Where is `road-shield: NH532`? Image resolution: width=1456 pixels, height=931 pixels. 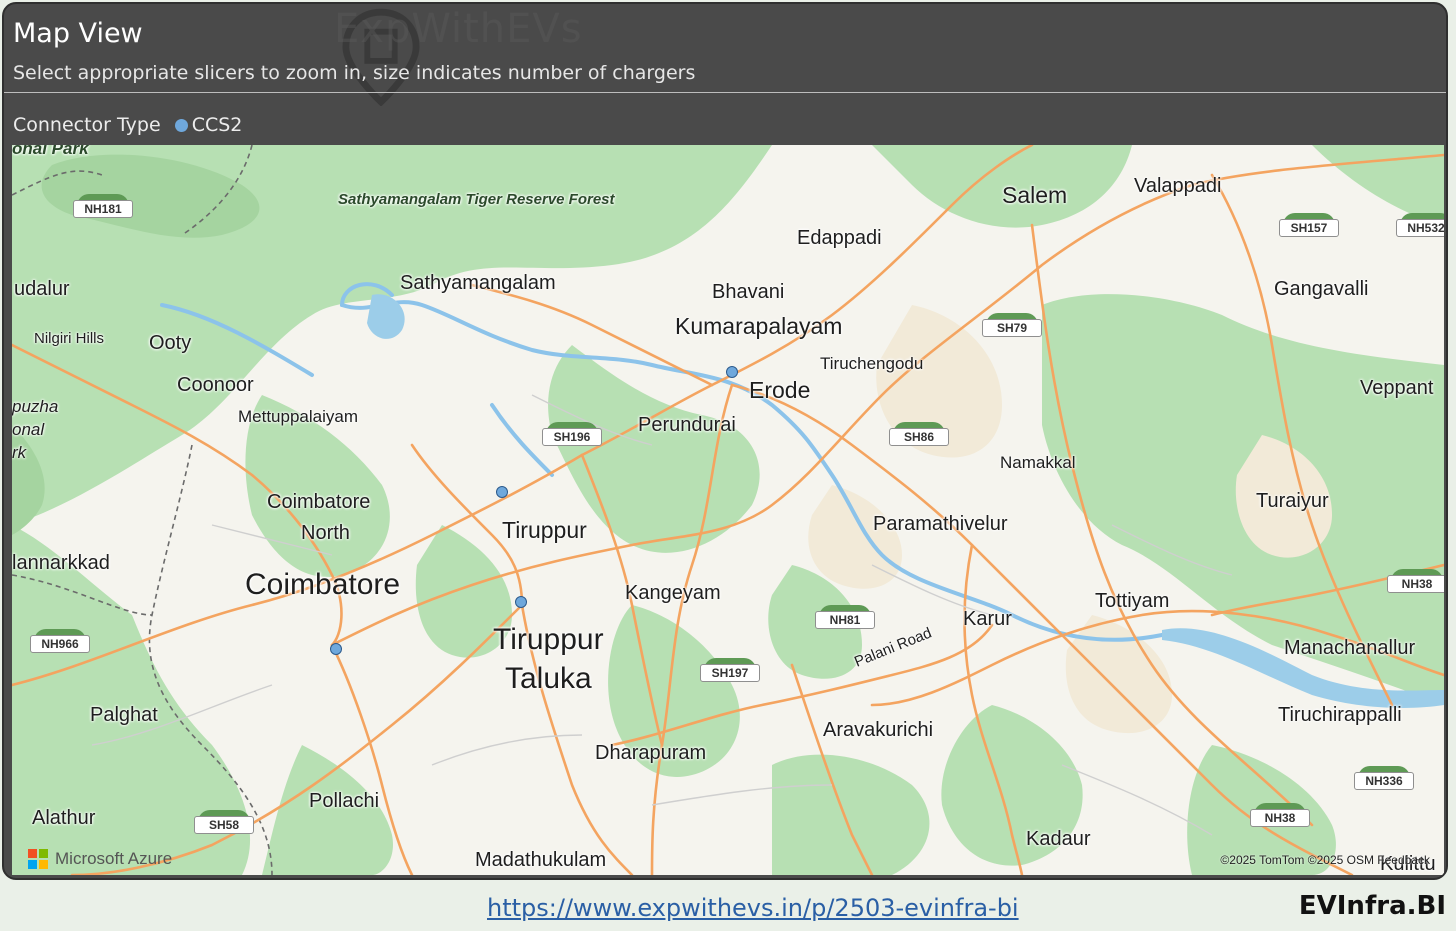 road-shield: NH532 is located at coordinates (1420, 225).